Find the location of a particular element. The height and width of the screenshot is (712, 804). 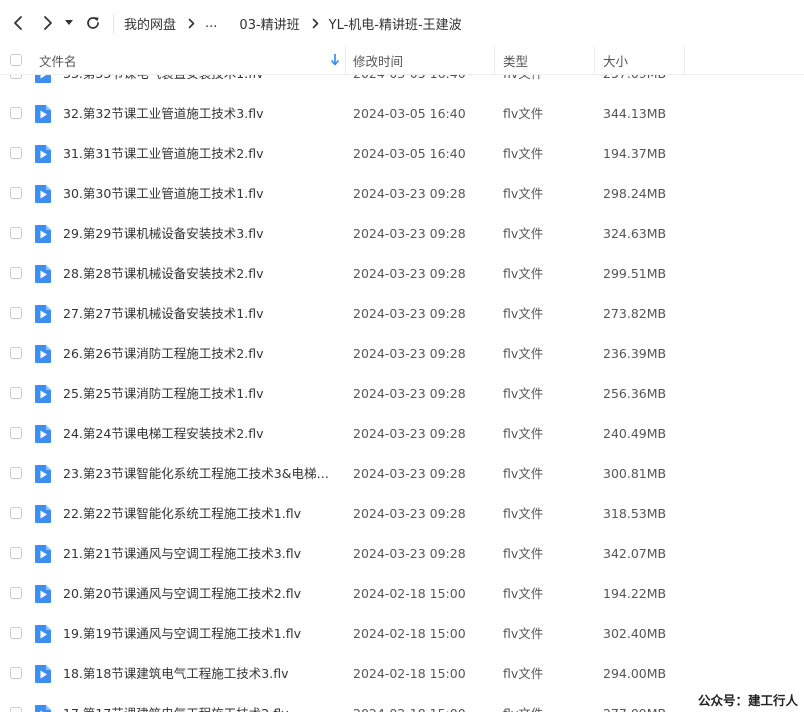

file-name: 31.第31节课工业管道施工技术2.flv is located at coordinates (197, 154).